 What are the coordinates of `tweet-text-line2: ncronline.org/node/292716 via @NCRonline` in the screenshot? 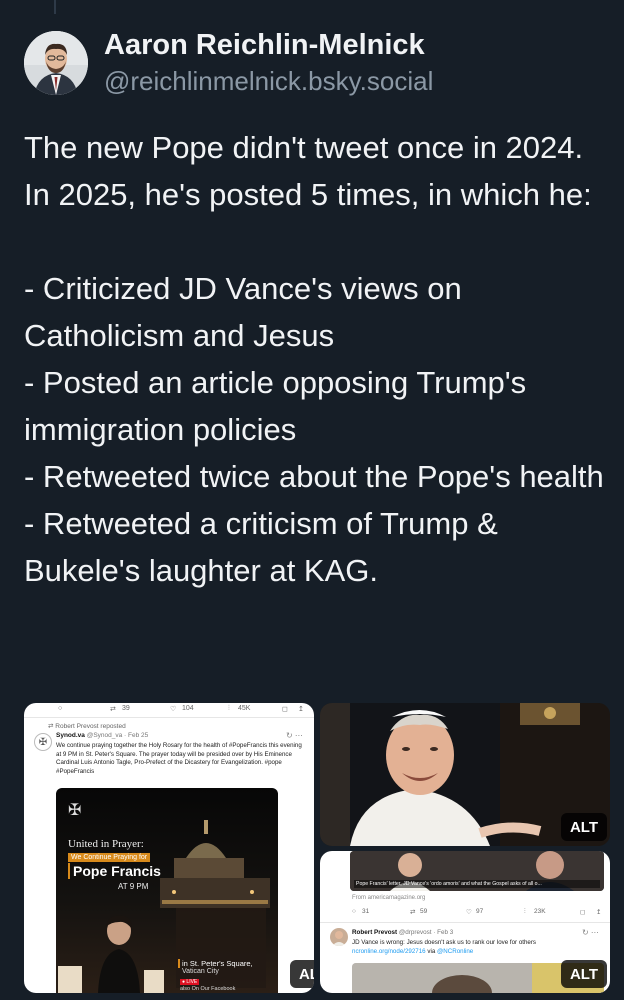 It's located at (412, 951).